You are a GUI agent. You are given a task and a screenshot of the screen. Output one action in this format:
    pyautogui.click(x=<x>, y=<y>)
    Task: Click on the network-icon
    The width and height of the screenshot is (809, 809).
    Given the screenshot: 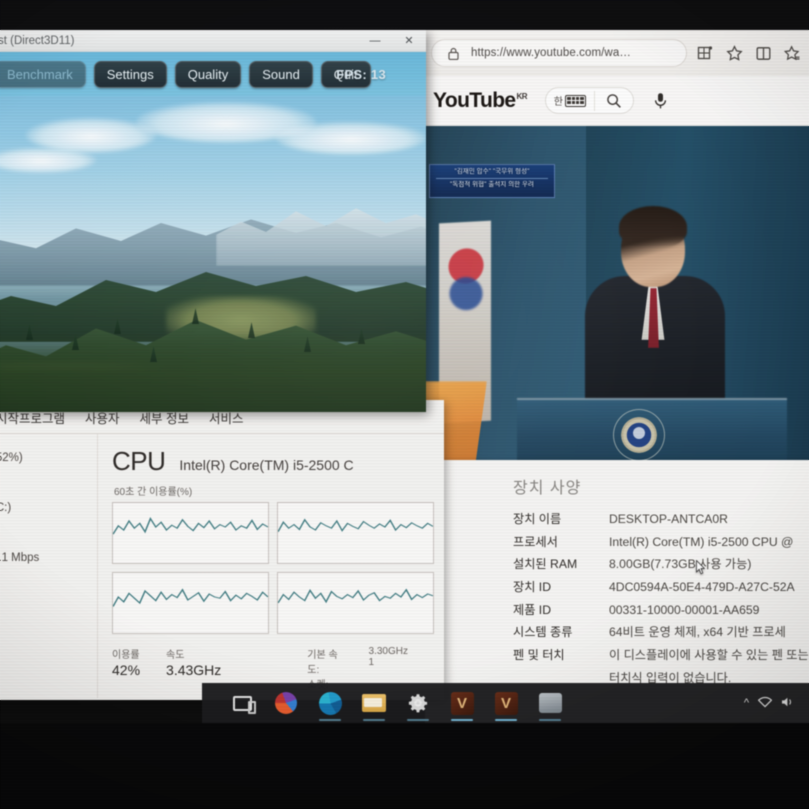 What is the action you would take?
    pyautogui.click(x=765, y=703)
    